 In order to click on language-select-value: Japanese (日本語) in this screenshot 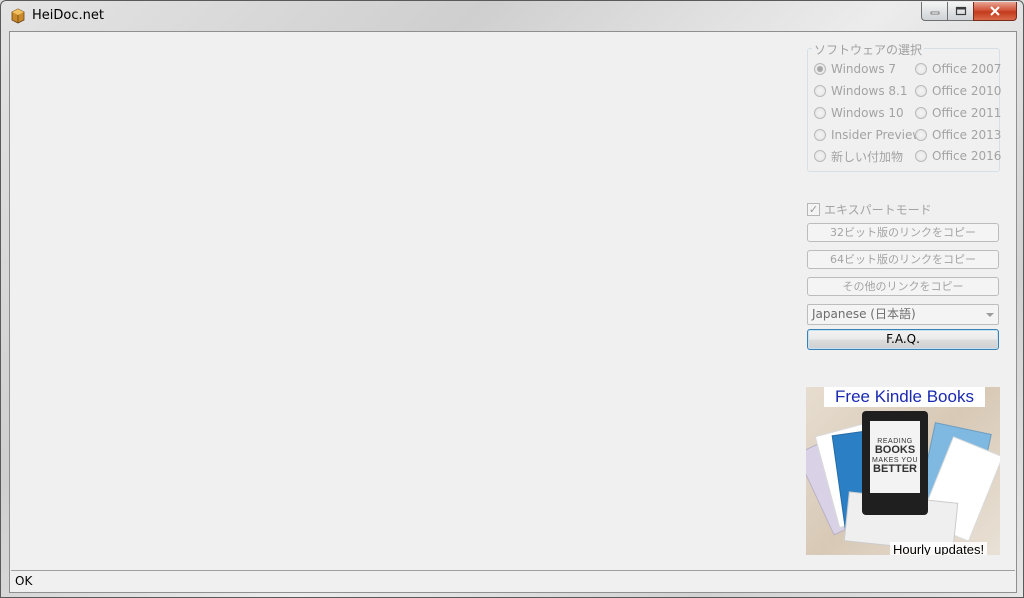, I will do `click(864, 314)`.